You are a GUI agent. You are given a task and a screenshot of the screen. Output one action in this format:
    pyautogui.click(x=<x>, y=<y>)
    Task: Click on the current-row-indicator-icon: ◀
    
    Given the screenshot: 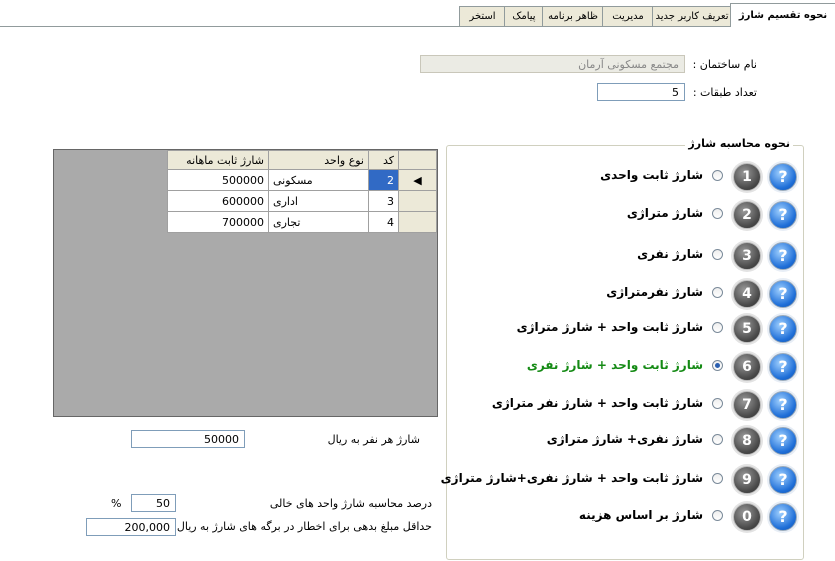 What is the action you would take?
    pyautogui.click(x=417, y=180)
    